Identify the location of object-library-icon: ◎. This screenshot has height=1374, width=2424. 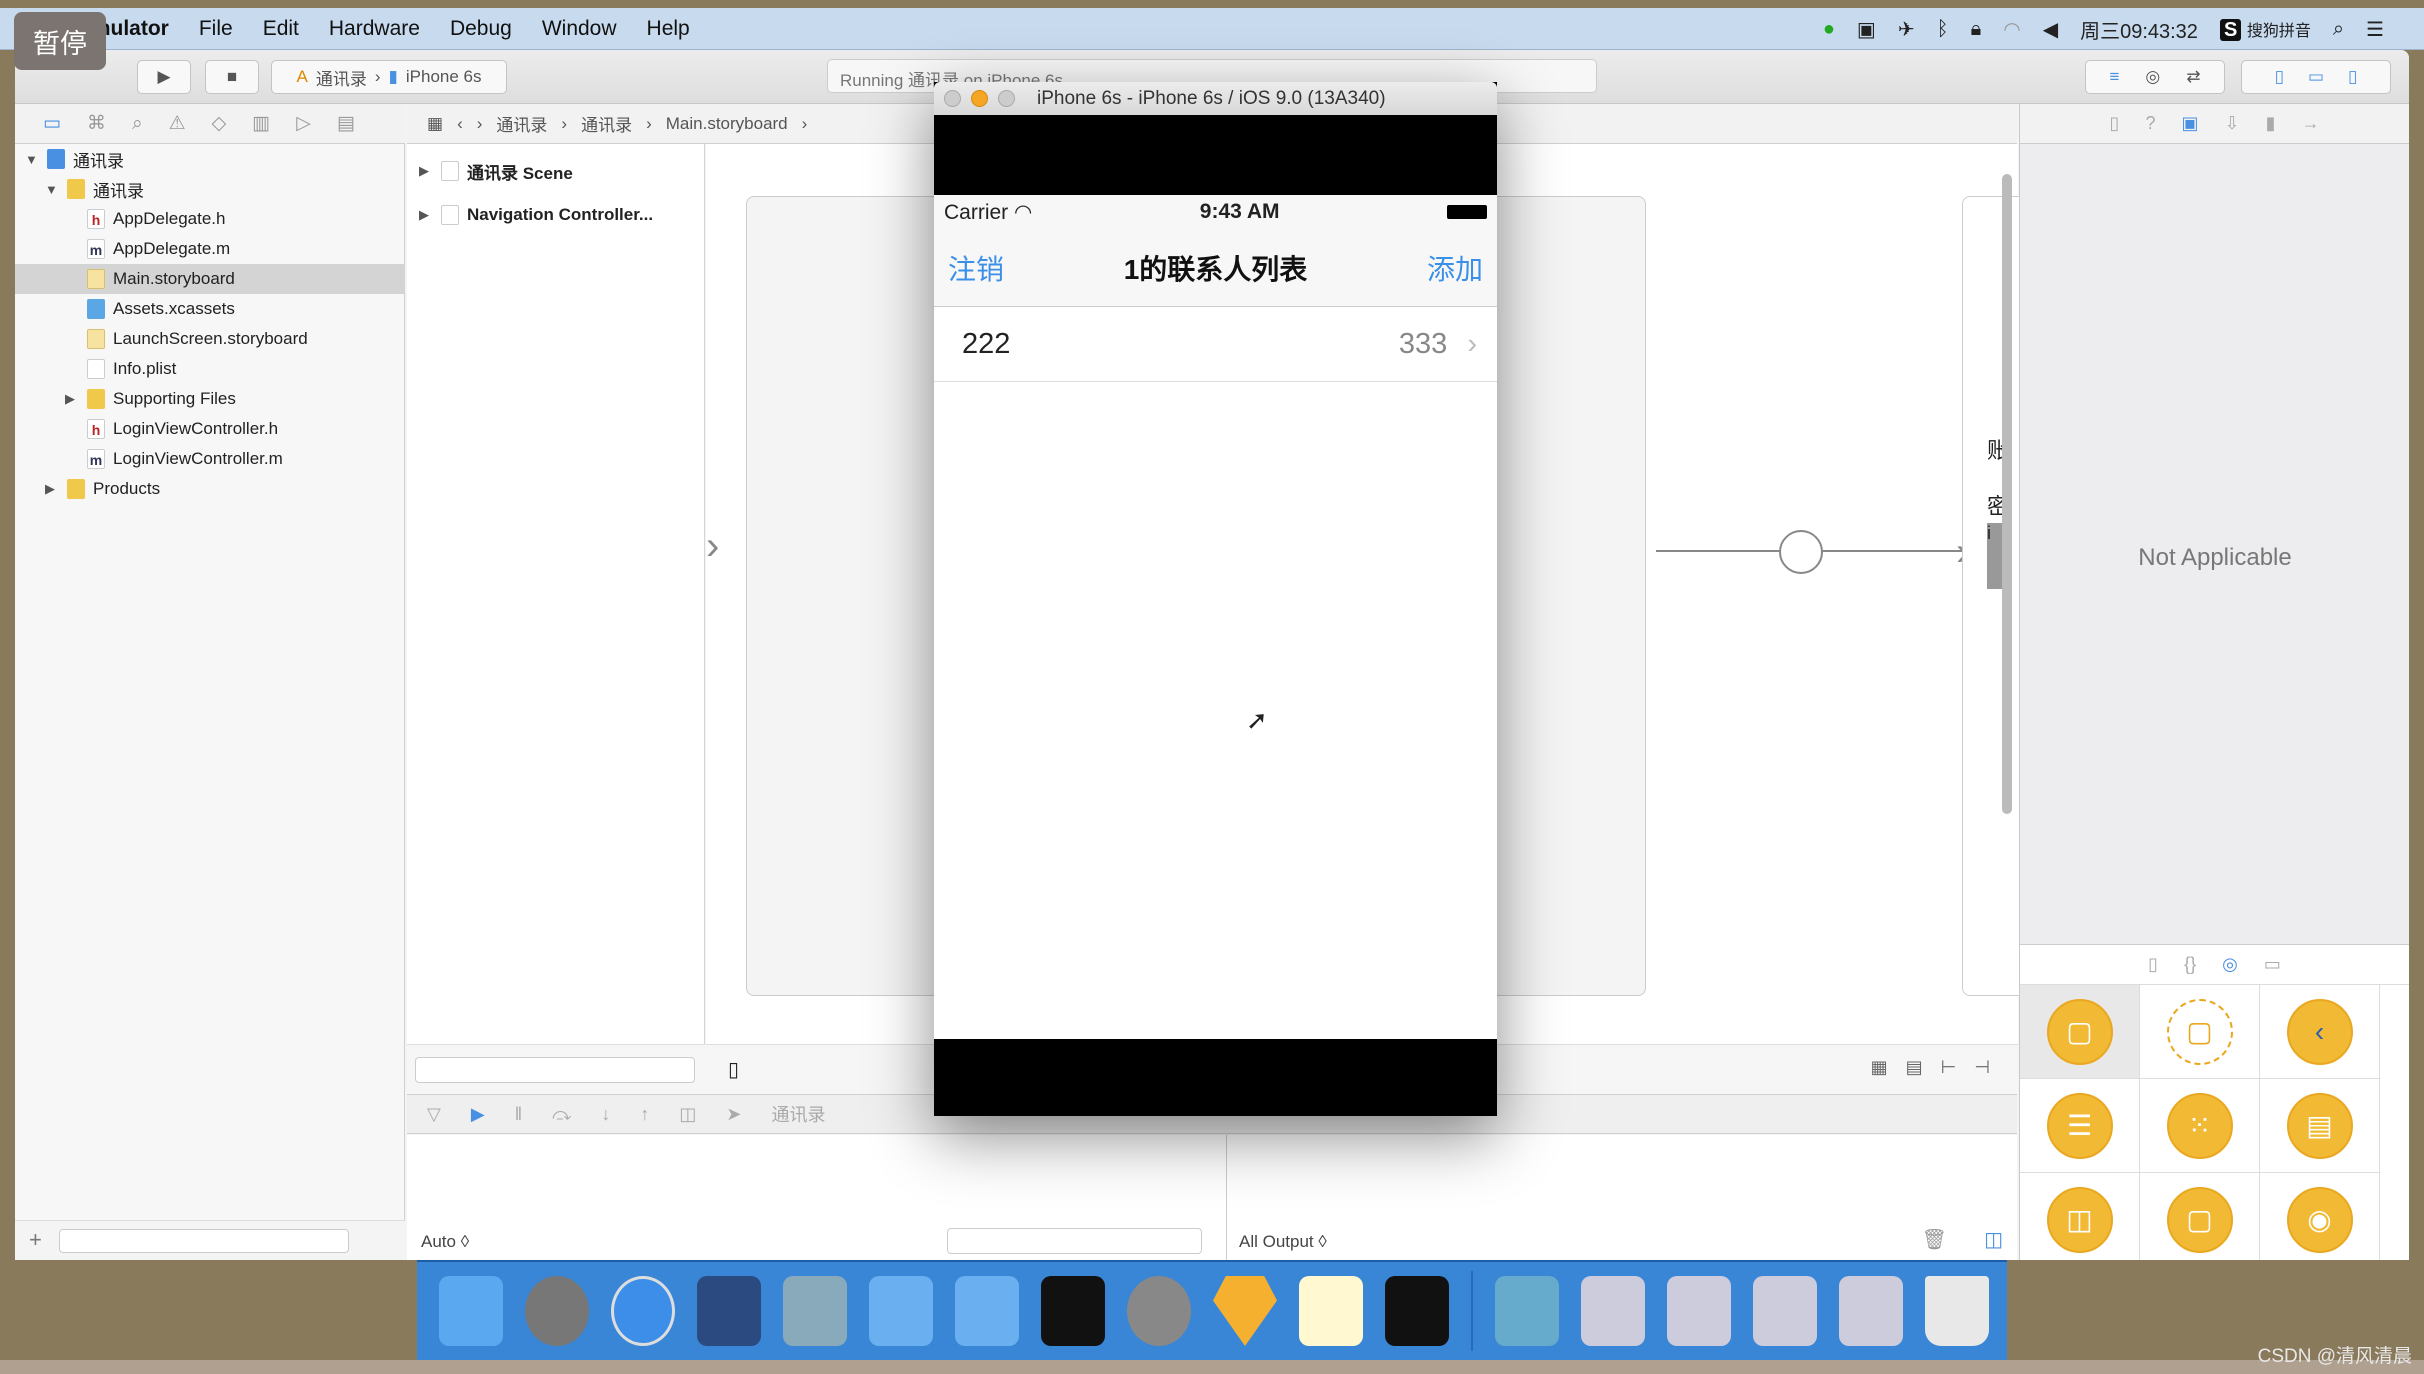
(2230, 964).